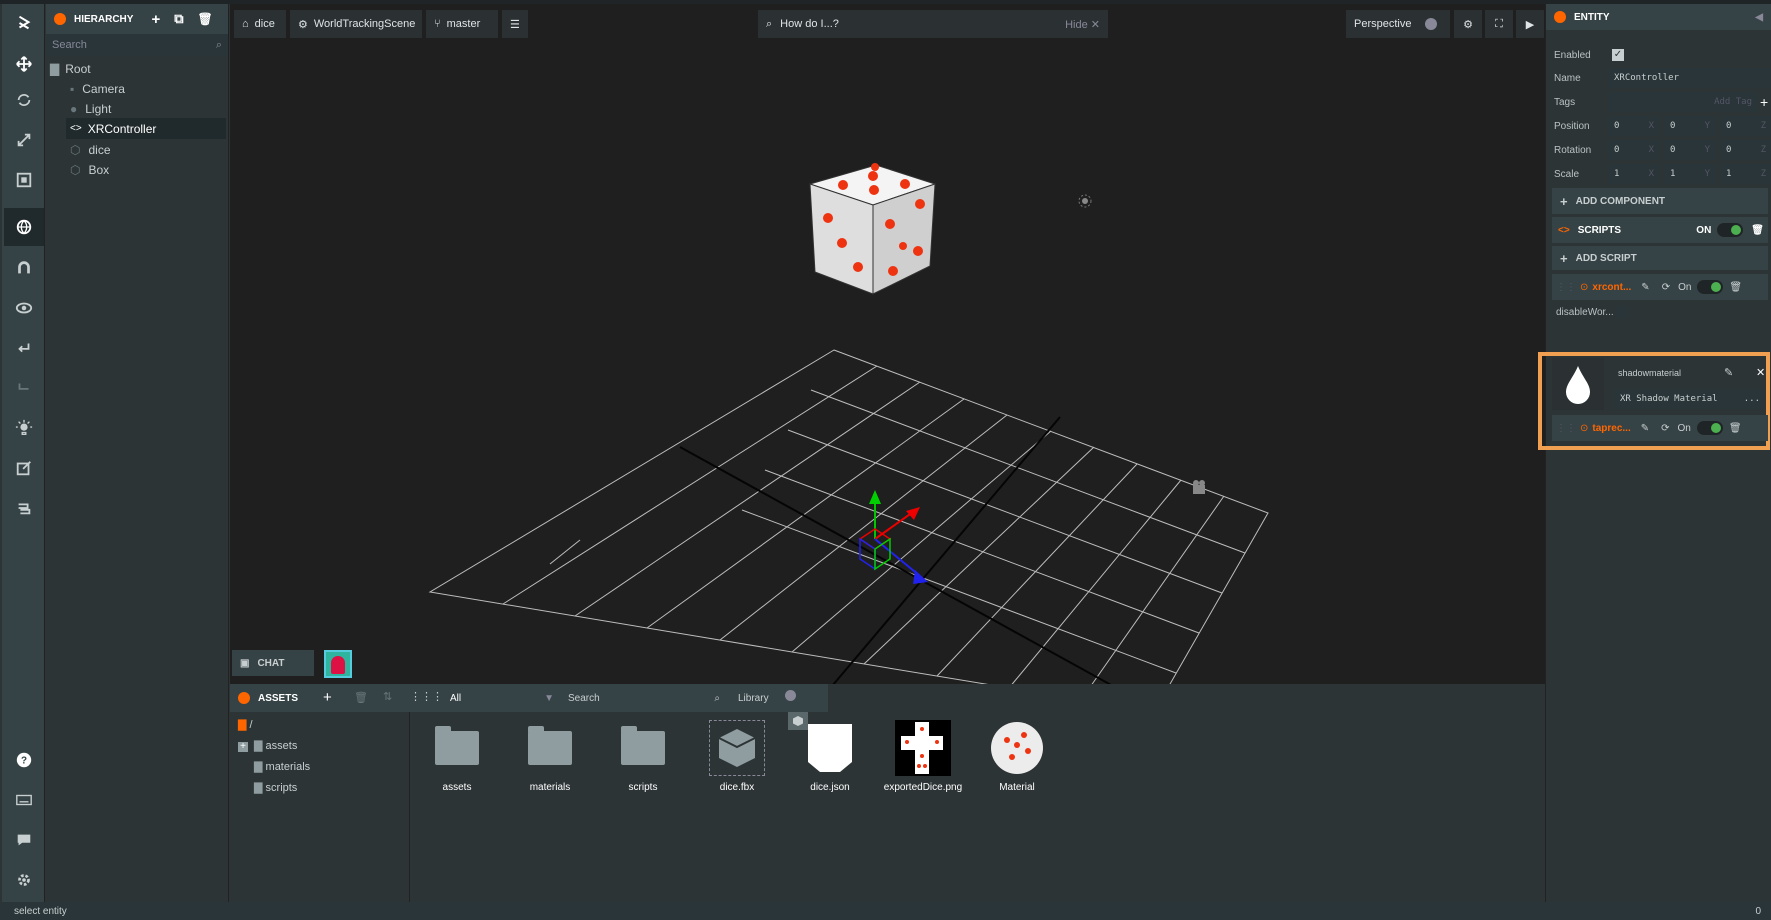 This screenshot has width=1771, height=920. What do you see at coordinates (24, 64) in the screenshot?
I see `translate-icon` at bounding box center [24, 64].